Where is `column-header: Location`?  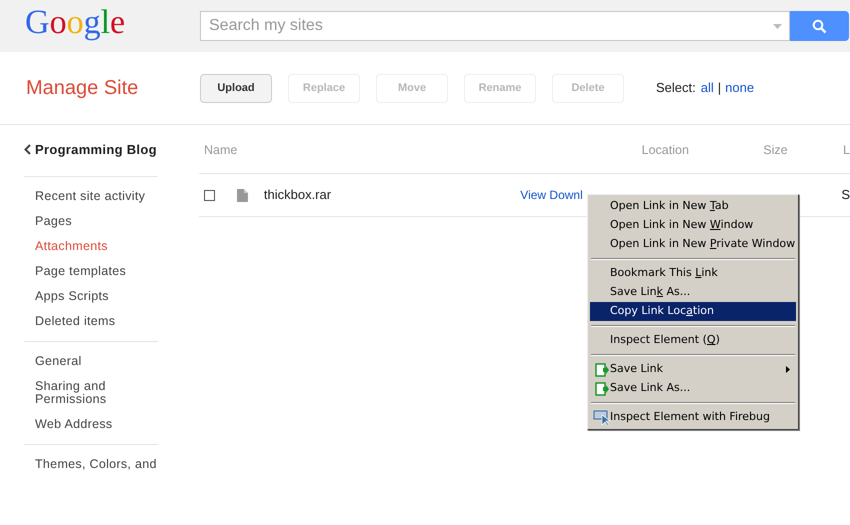 column-header: Location is located at coordinates (666, 150).